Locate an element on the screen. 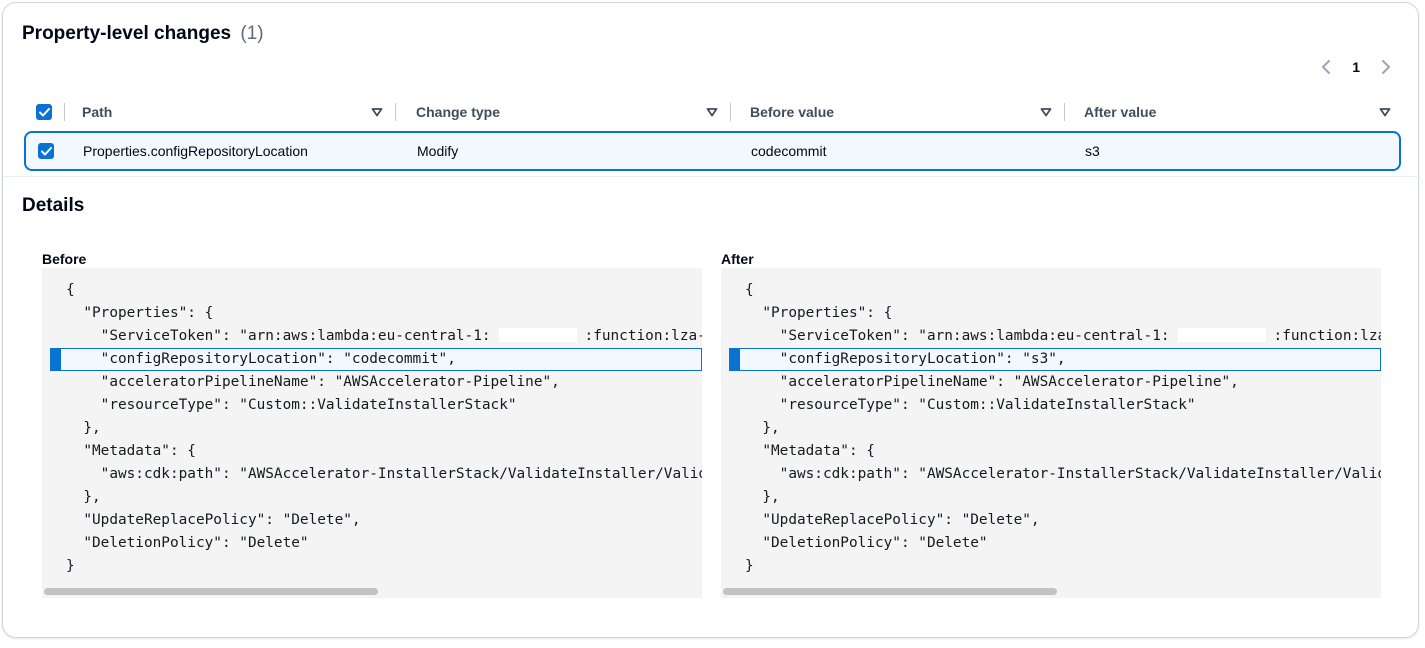  cell-path: Properties.configRepositoryLocation is located at coordinates (195, 151).